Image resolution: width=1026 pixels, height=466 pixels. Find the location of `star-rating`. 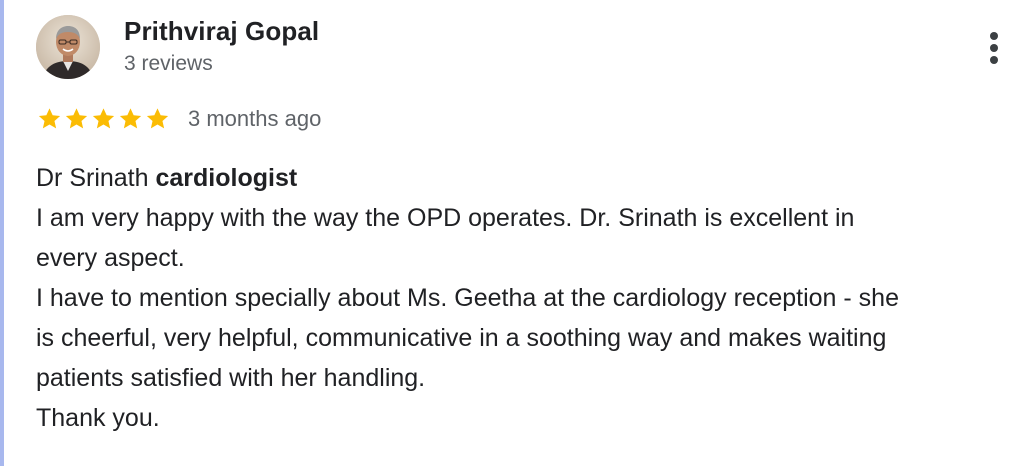

star-rating is located at coordinates (103, 119).